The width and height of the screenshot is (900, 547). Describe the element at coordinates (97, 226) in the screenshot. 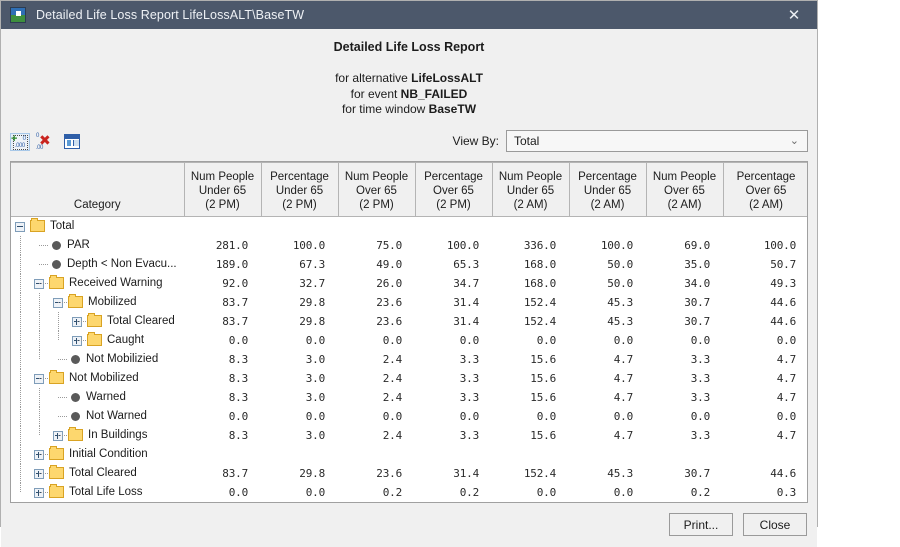

I see `tree-cell: Total` at that location.